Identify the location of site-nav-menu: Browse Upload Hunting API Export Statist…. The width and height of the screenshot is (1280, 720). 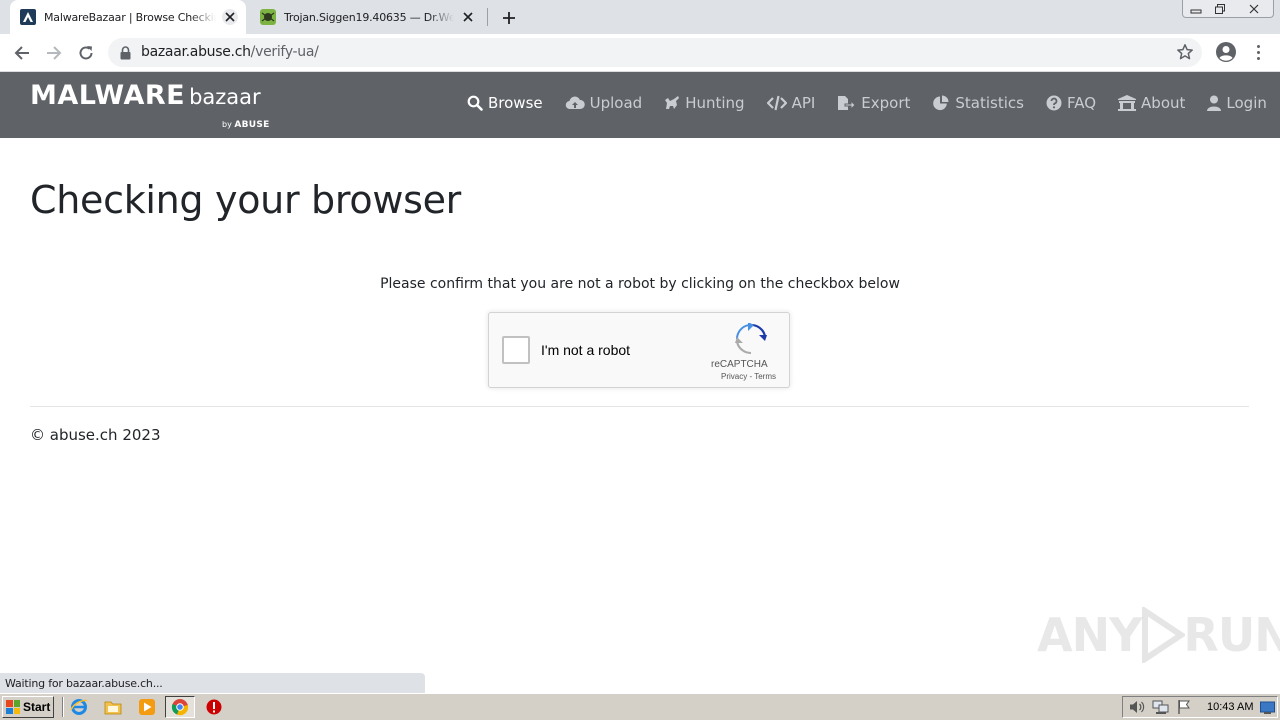
(867, 103).